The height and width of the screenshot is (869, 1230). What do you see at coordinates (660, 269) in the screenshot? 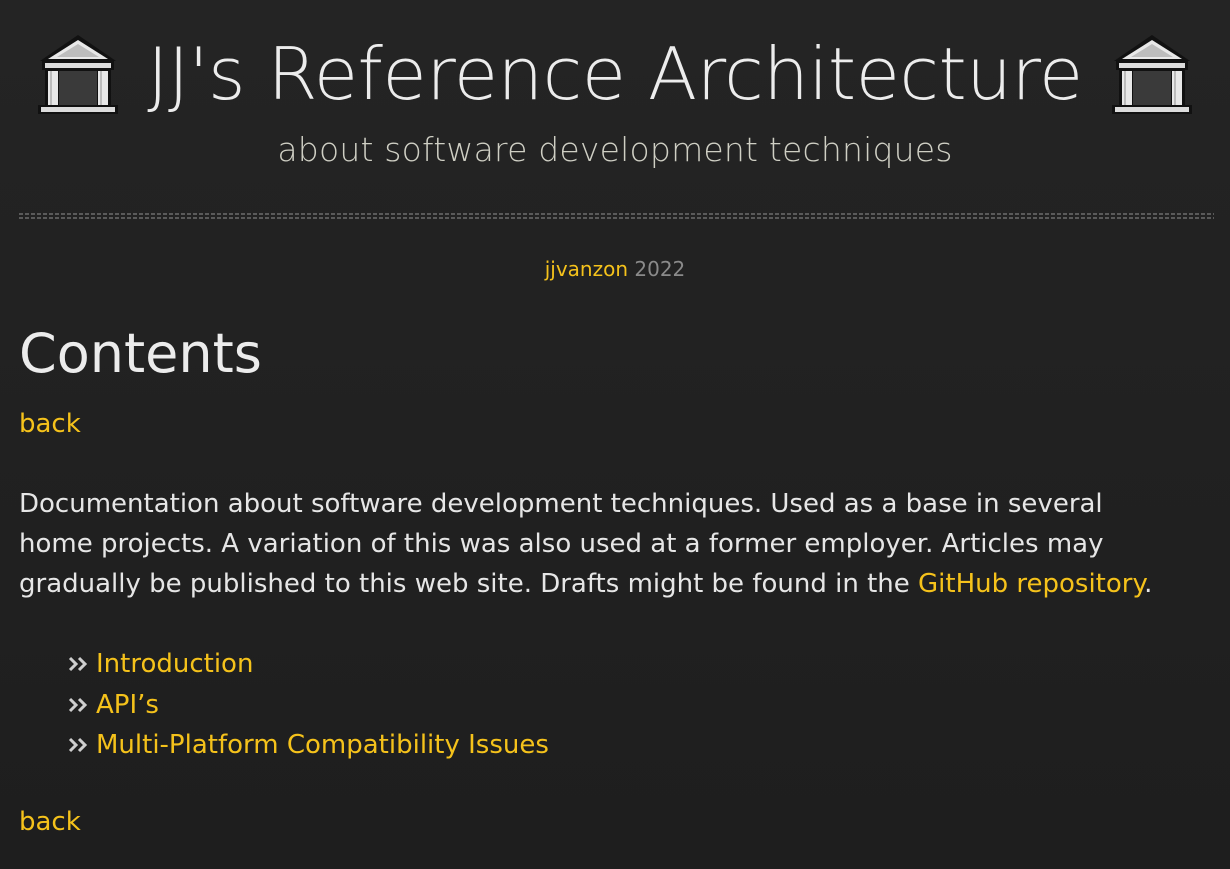
I see `publication-year: 2022` at bounding box center [660, 269].